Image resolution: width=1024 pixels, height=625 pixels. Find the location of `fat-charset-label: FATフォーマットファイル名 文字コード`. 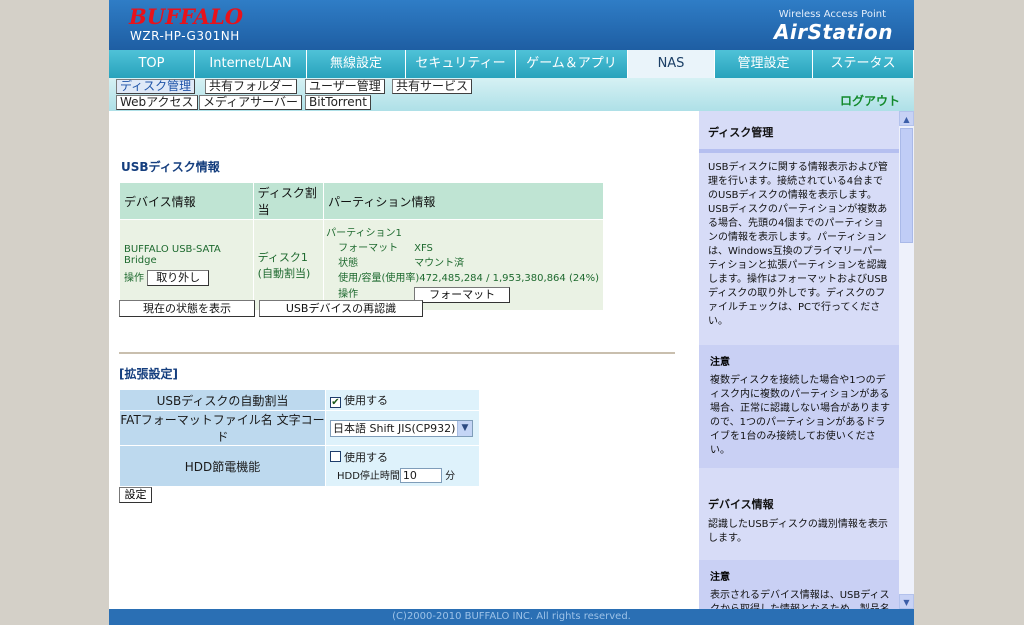

fat-charset-label: FATフォーマットファイル名 文字コード is located at coordinates (222, 428).